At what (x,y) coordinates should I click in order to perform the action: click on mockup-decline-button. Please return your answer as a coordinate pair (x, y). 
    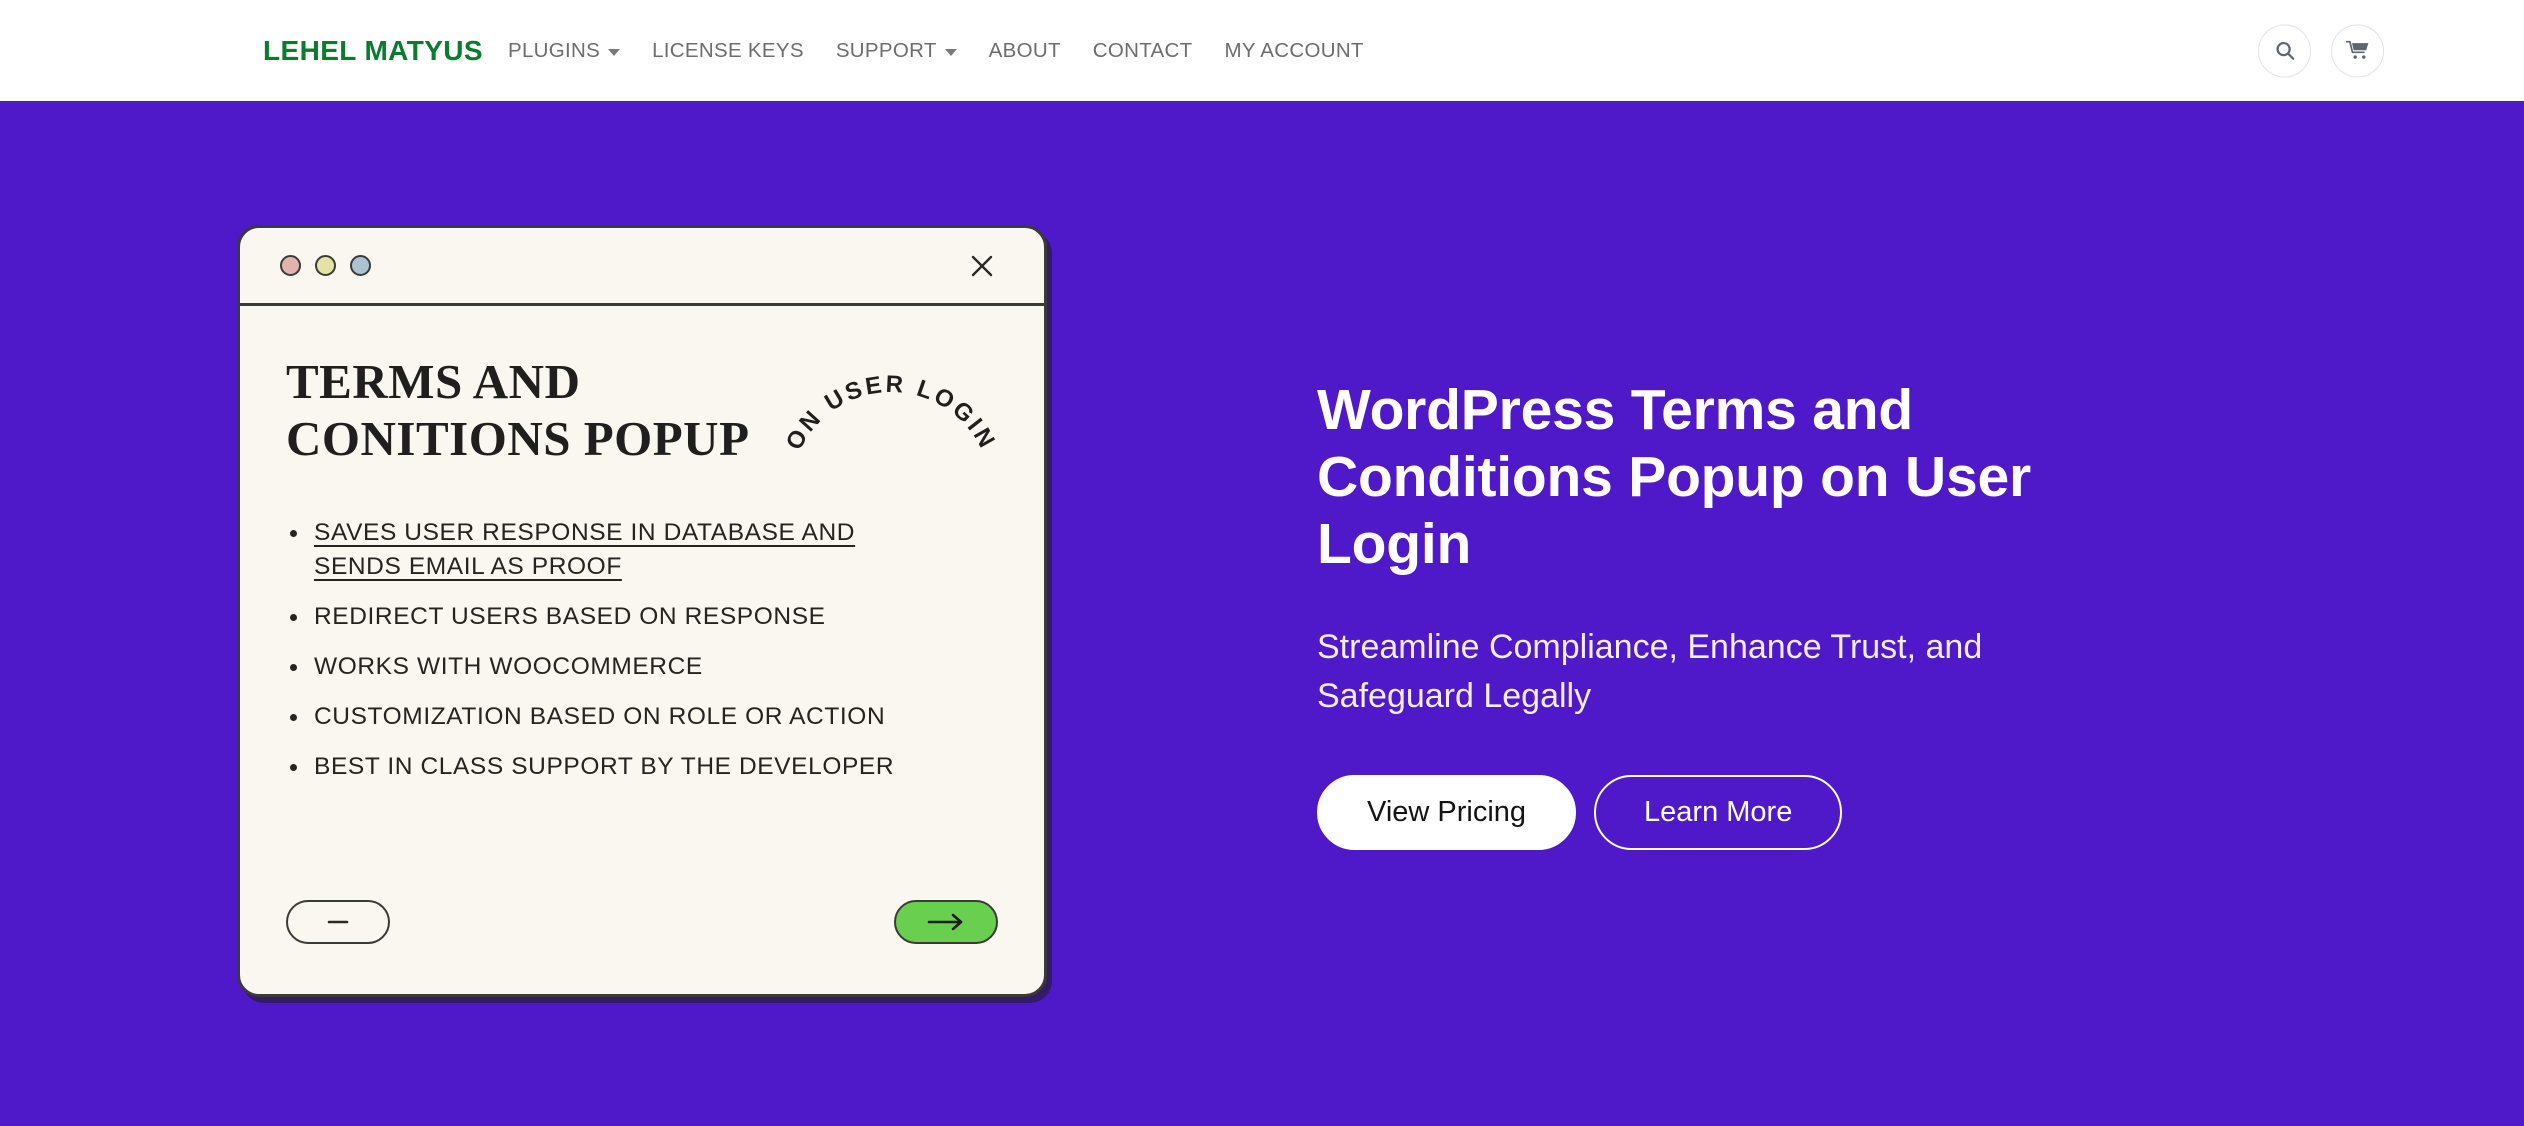
    Looking at the image, I should click on (338, 922).